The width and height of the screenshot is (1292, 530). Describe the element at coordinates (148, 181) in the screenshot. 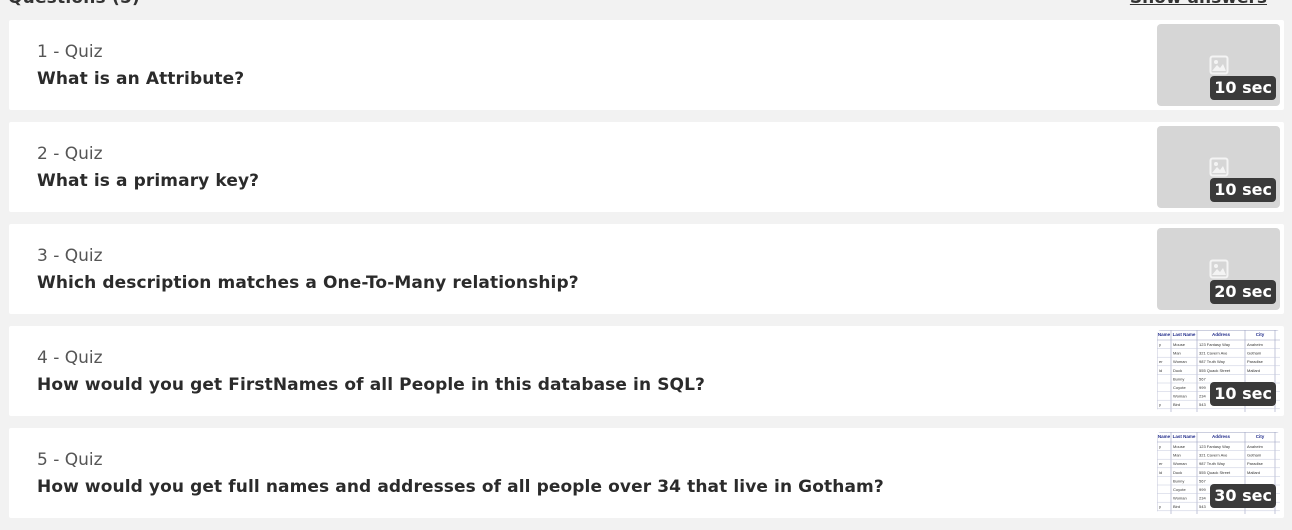

I see `question-title: What is a primary key?` at that location.